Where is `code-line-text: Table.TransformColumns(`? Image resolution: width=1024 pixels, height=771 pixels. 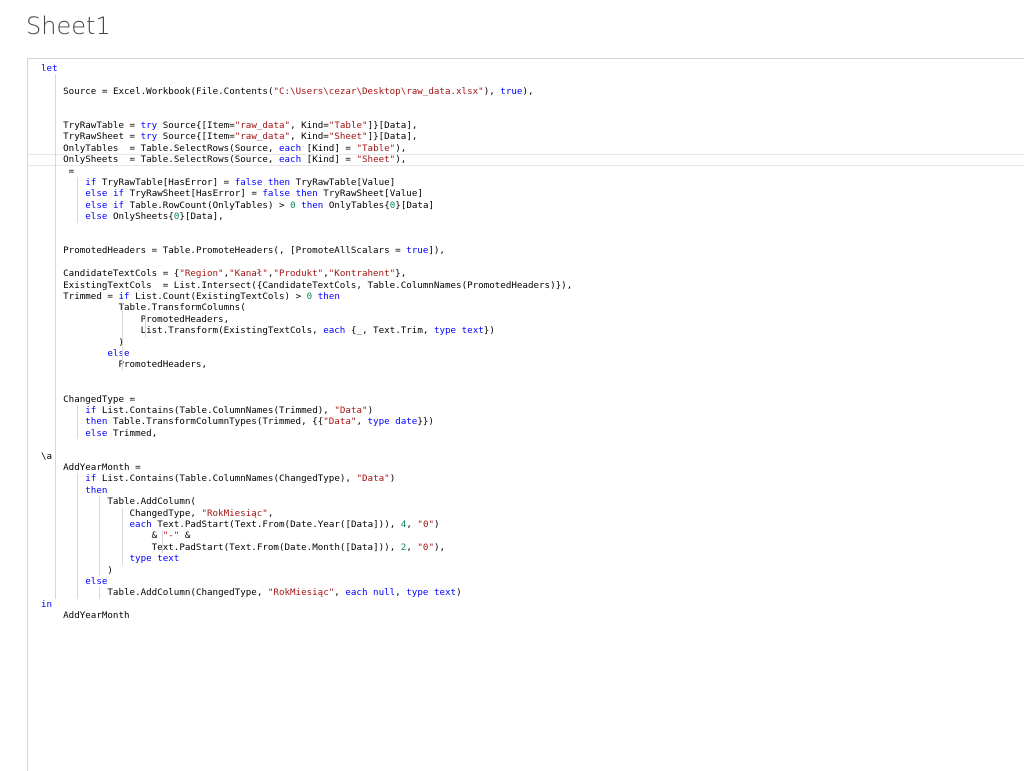 code-line-text: Table.TransformColumns( is located at coordinates (182, 308).